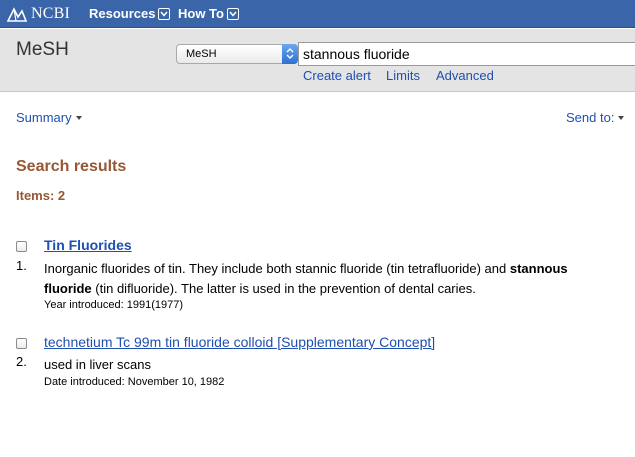 This screenshot has height=457, width=635. I want to click on database-select: MeSH, so click(237, 54).